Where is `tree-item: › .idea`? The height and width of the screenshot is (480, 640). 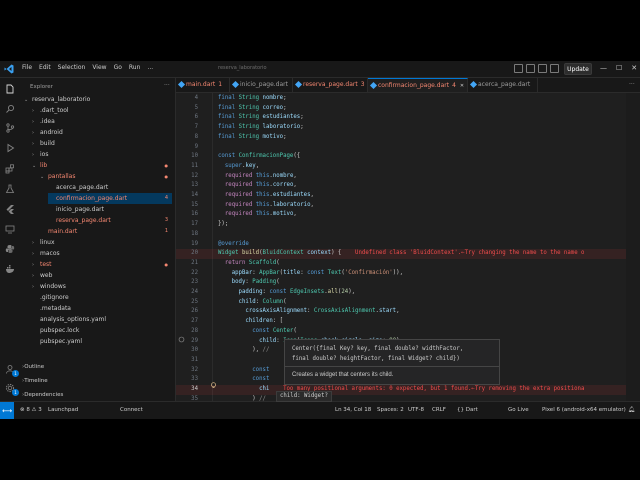 tree-item: › .idea is located at coordinates (102, 121).